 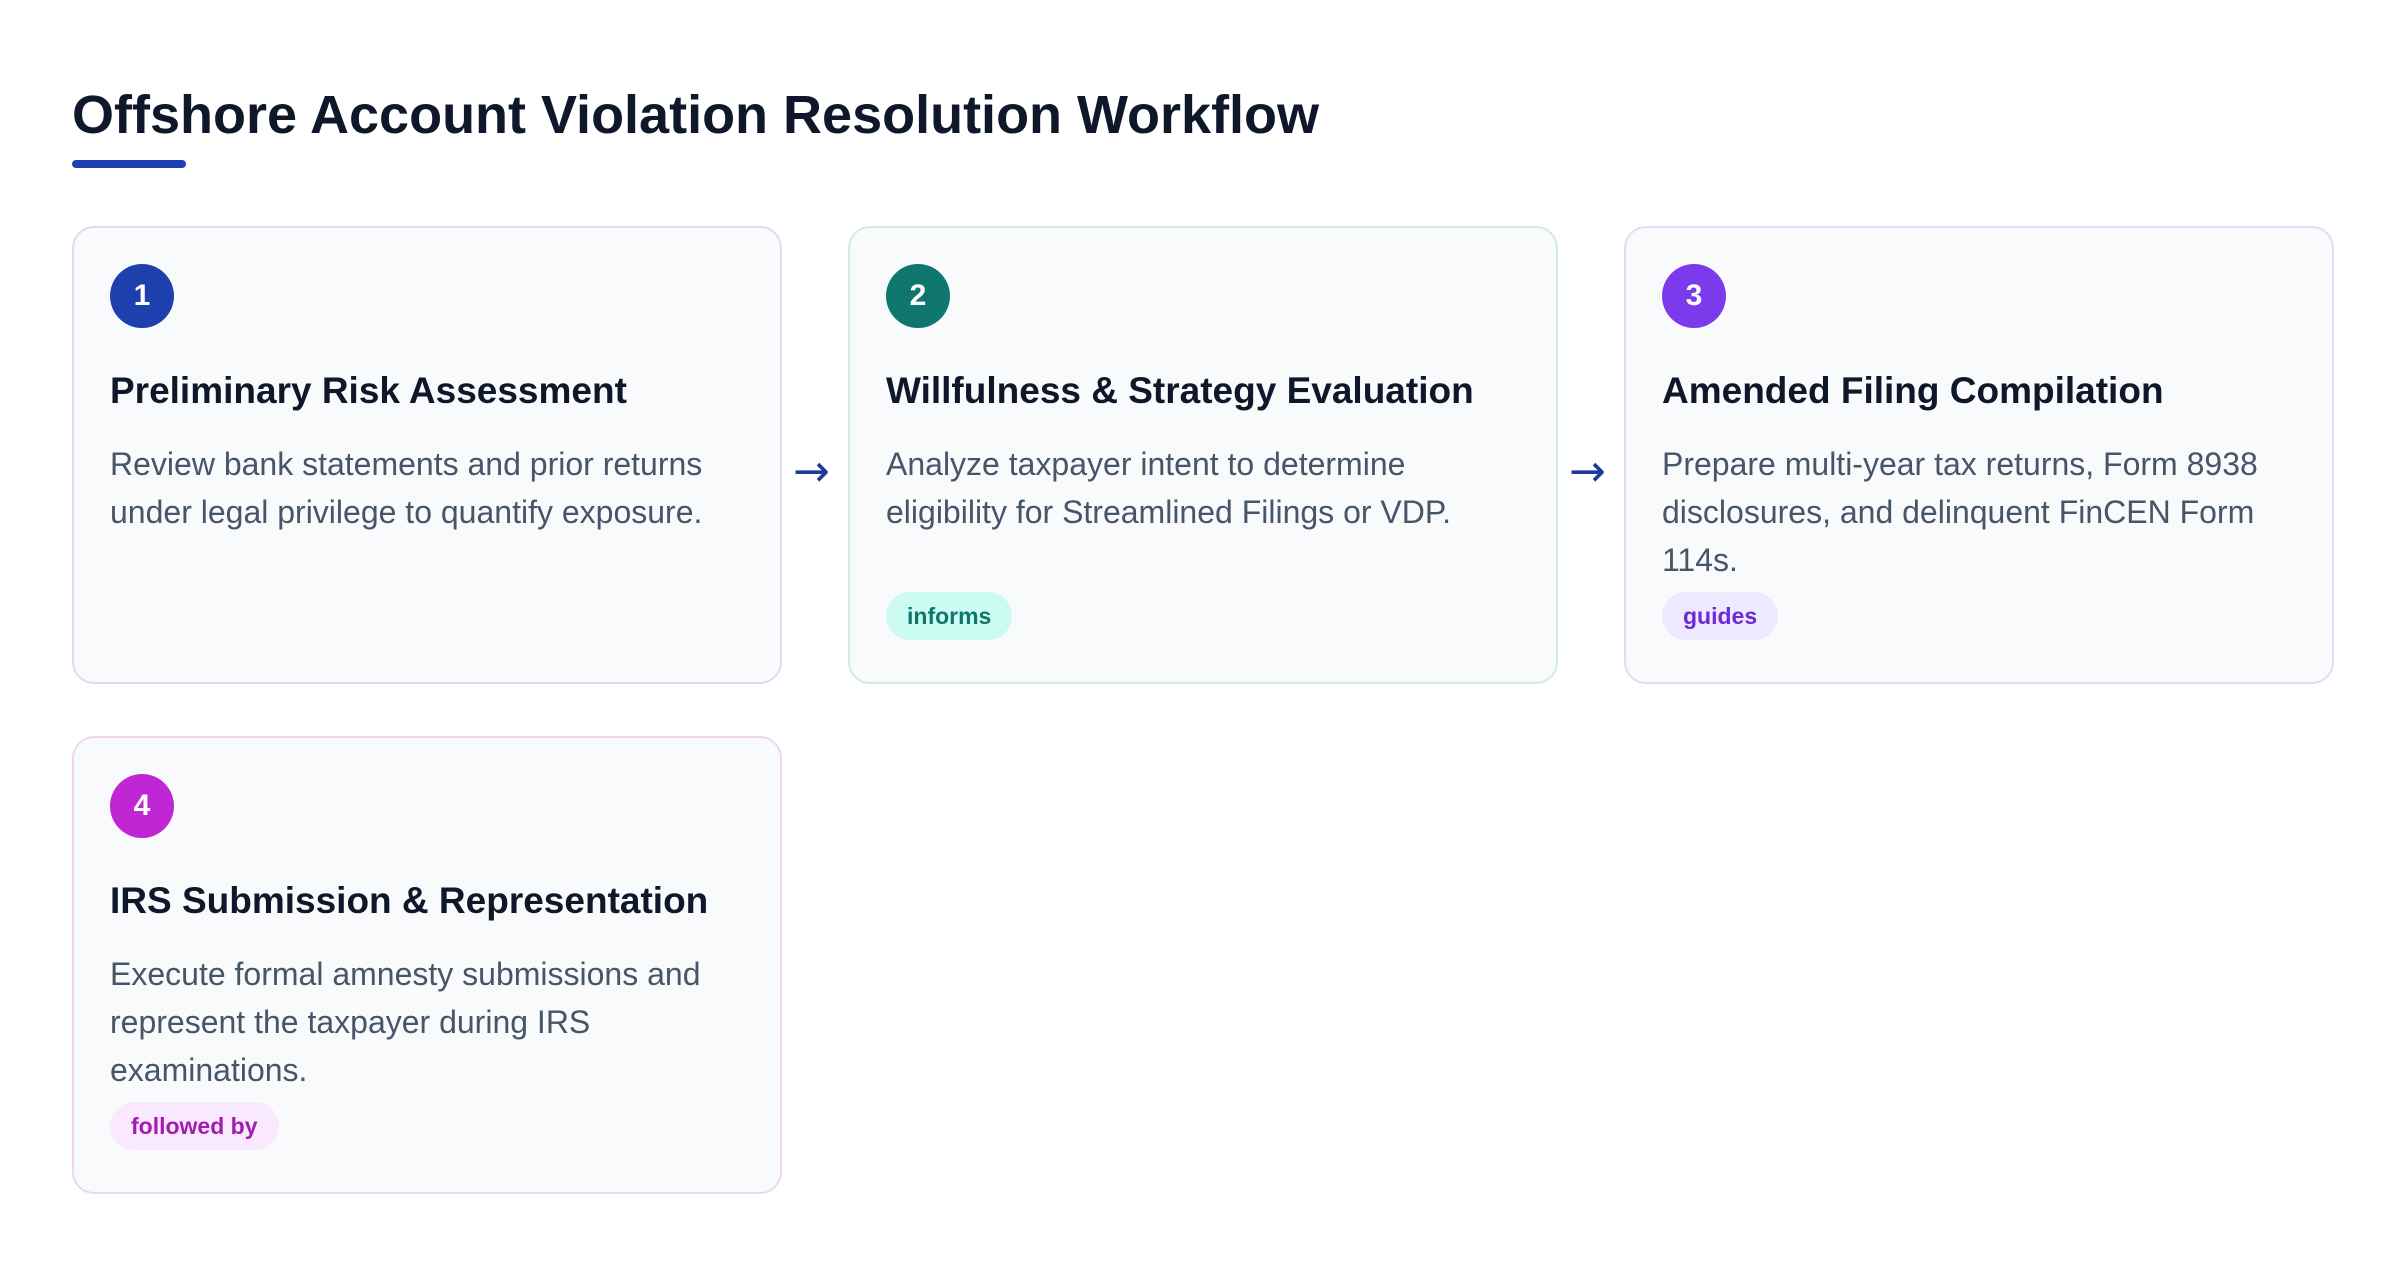 What do you see at coordinates (949, 616) in the screenshot?
I see `relation-tag: informs` at bounding box center [949, 616].